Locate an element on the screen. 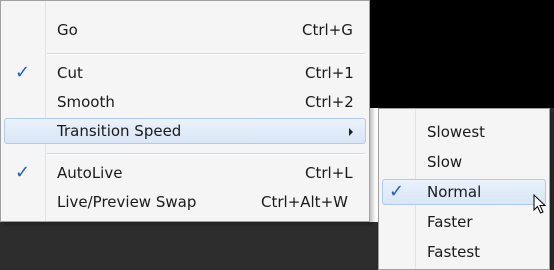  menu-item-shortcut: Ctrl+G is located at coordinates (327, 30).